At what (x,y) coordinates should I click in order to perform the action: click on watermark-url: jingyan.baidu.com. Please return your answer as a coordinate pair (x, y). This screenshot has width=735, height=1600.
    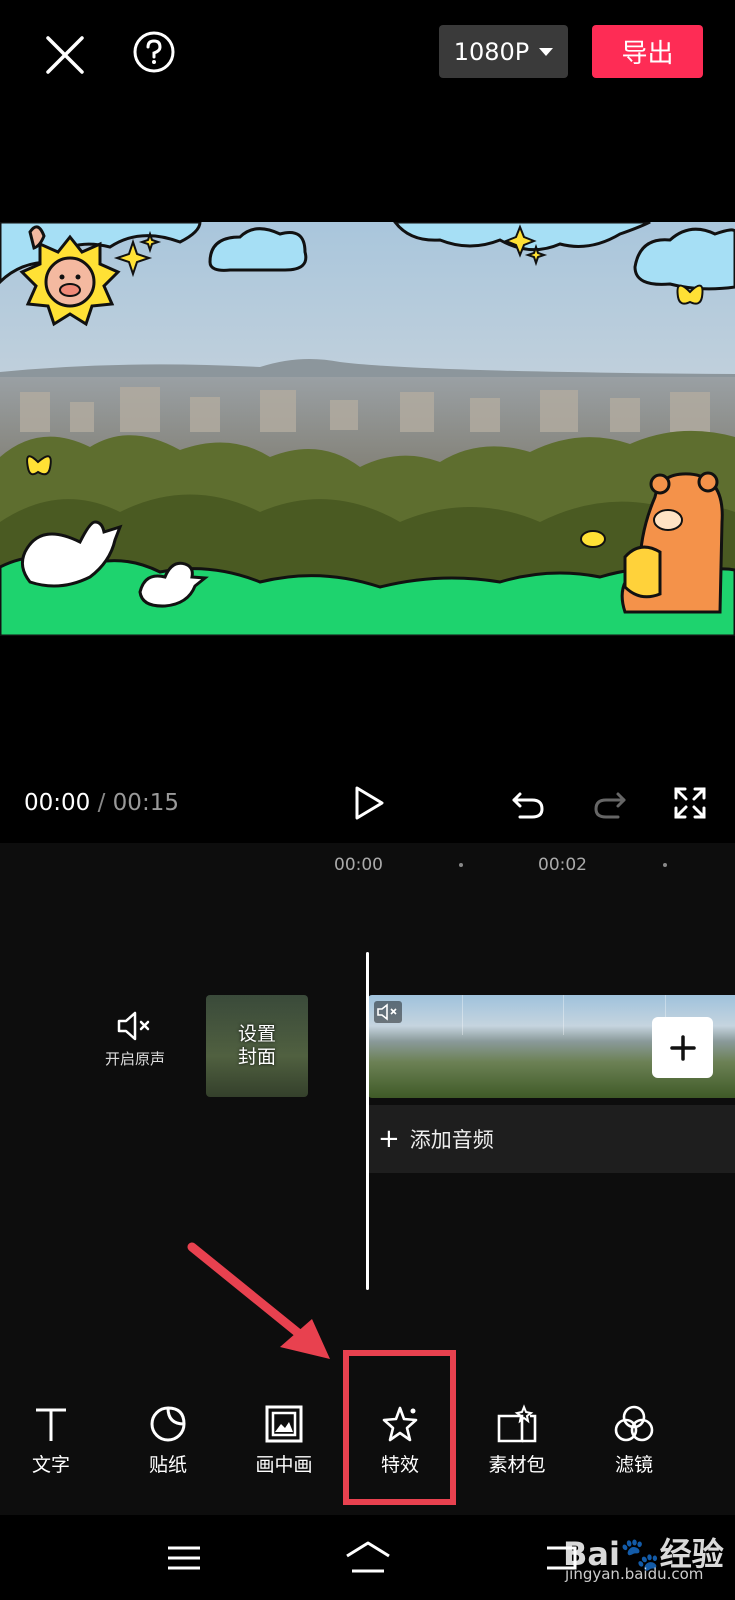
    Looking at the image, I should click on (634, 1574).